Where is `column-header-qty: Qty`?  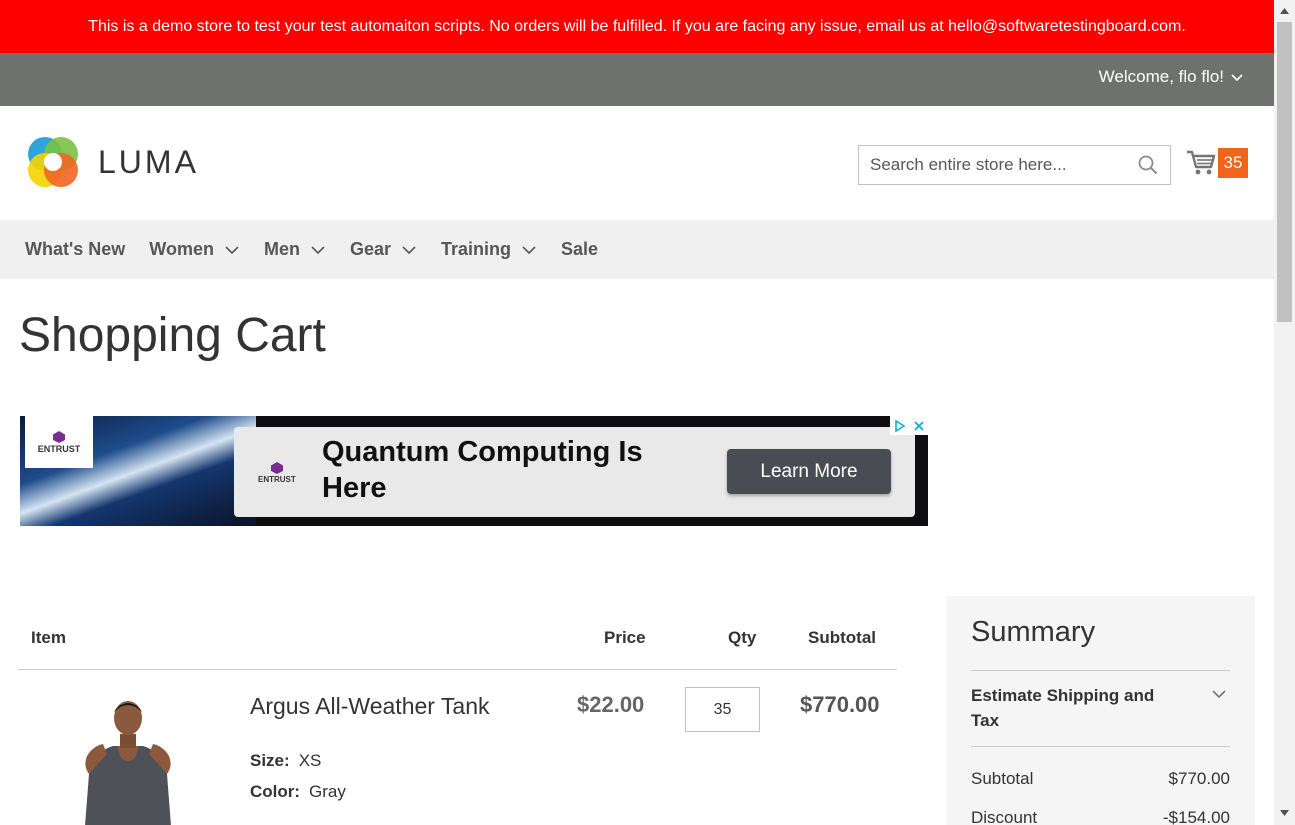
column-header-qty: Qty is located at coordinates (742, 637).